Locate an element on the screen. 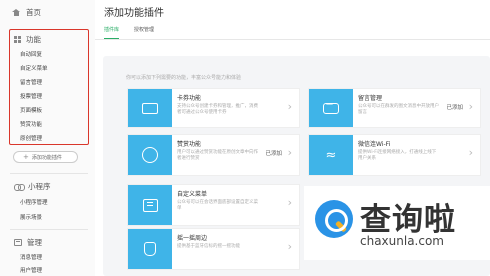  sidebar-item-messages: 消息管理 is located at coordinates (31, 257).